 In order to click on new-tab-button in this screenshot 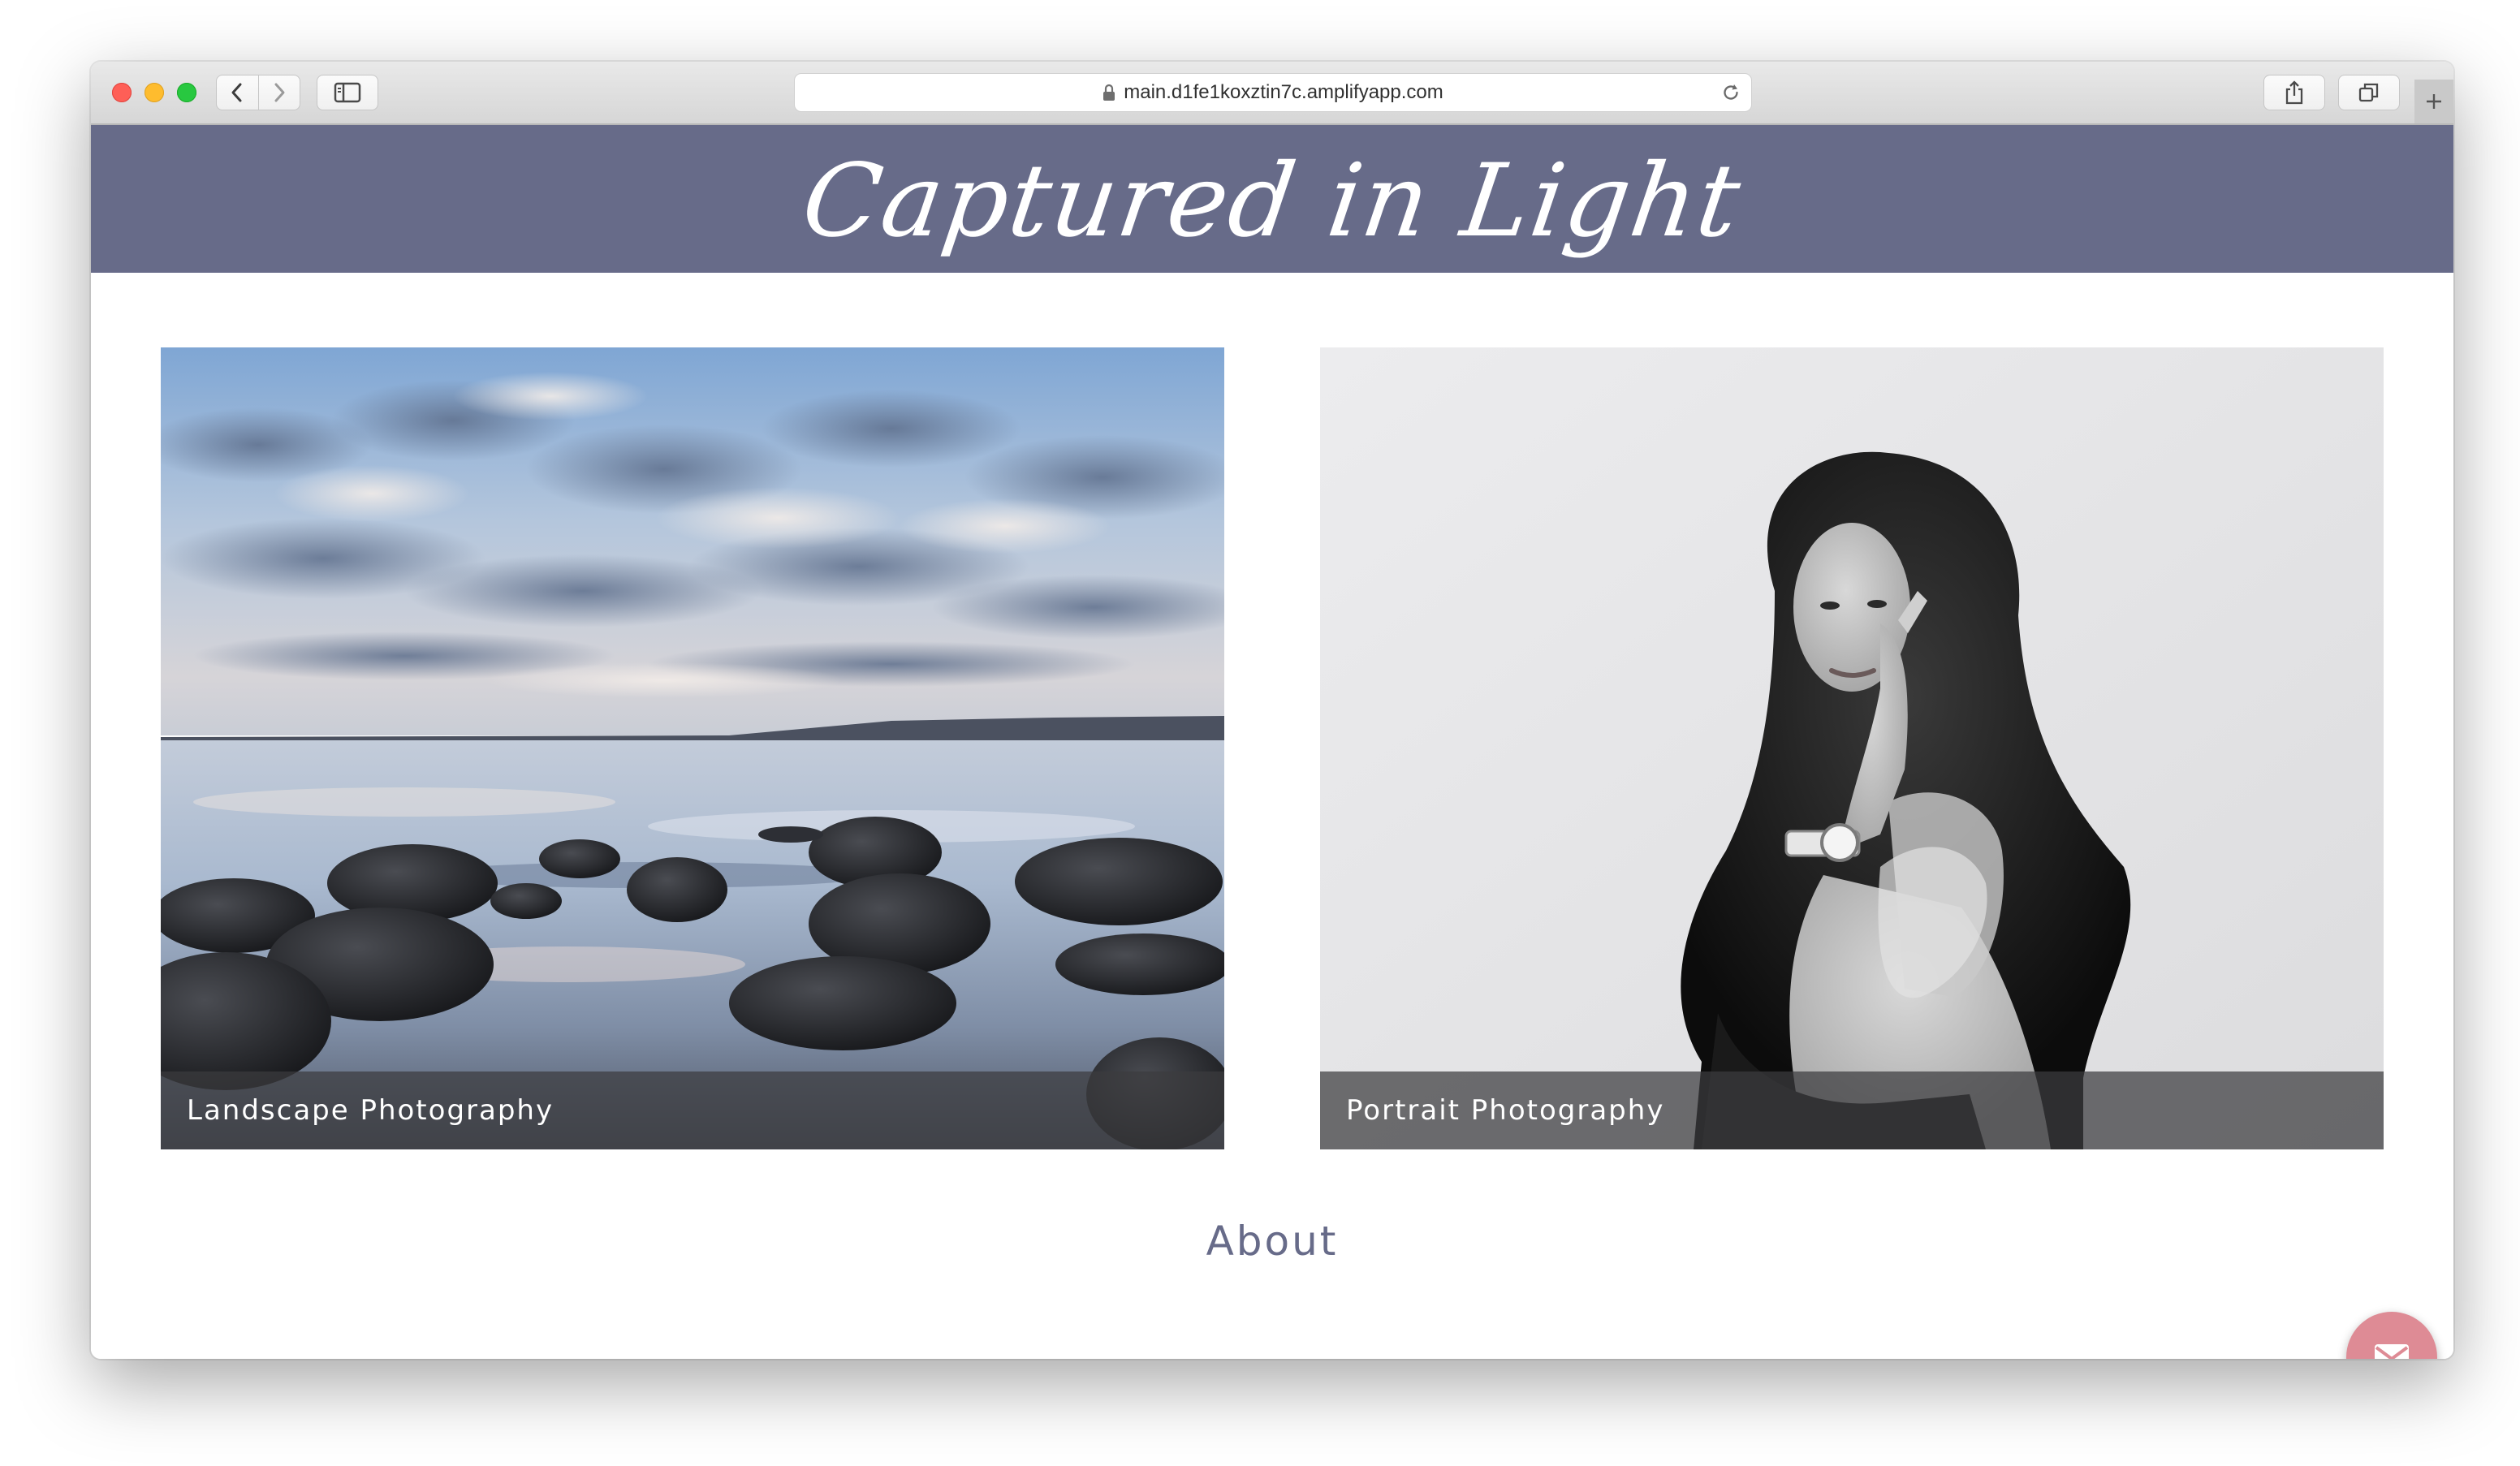, I will do `click(2433, 101)`.